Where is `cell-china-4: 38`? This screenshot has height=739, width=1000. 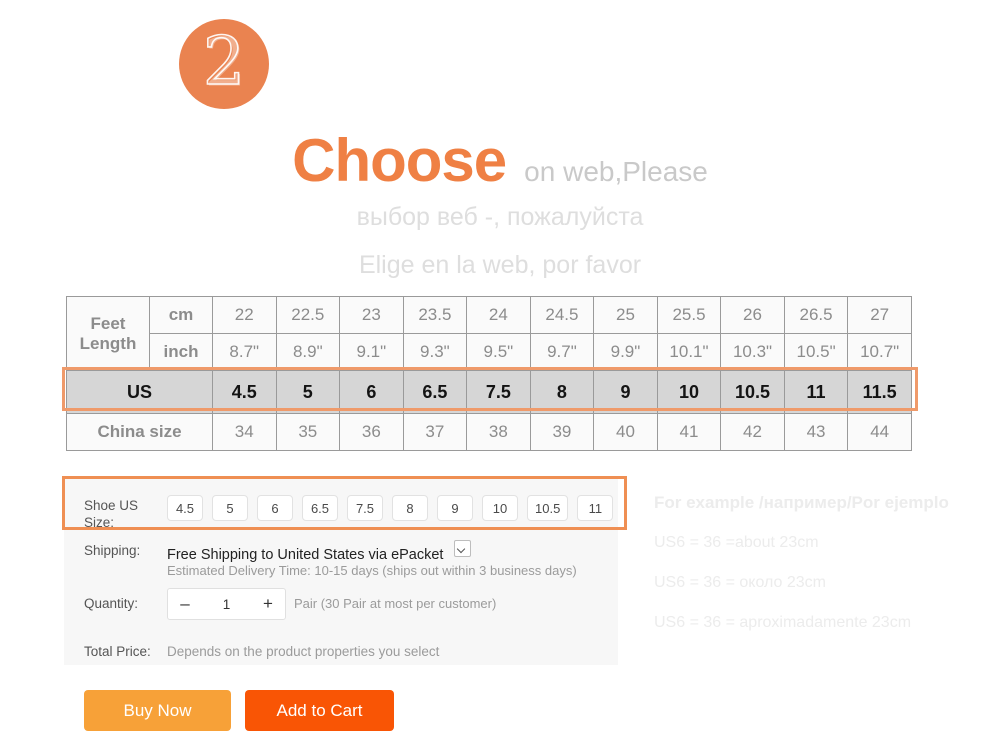
cell-china-4: 38 is located at coordinates (498, 432).